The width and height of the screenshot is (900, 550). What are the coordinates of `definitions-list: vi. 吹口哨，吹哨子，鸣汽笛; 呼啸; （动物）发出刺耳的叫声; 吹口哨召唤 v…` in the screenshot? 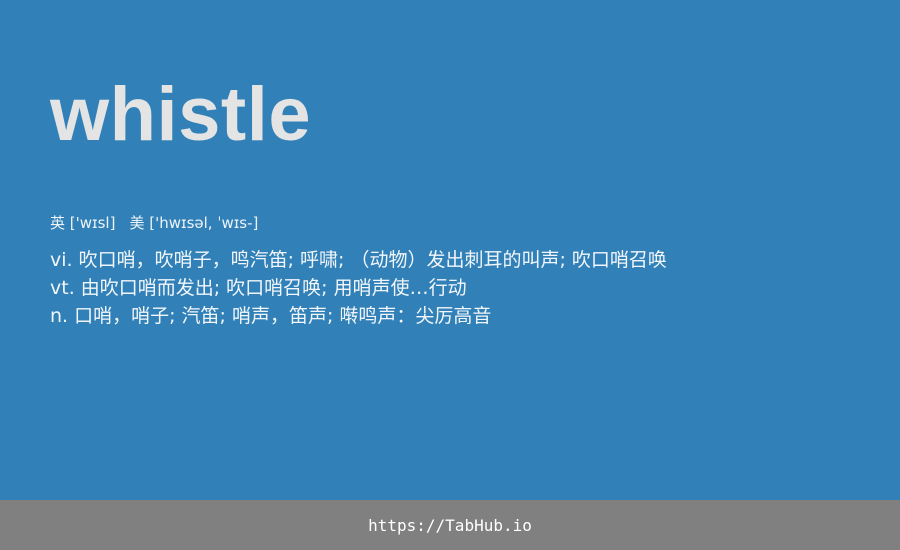 It's located at (358, 288).